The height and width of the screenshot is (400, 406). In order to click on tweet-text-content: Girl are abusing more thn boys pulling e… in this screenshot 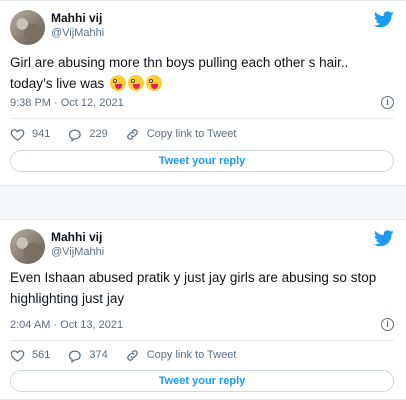, I will do `click(179, 73)`.